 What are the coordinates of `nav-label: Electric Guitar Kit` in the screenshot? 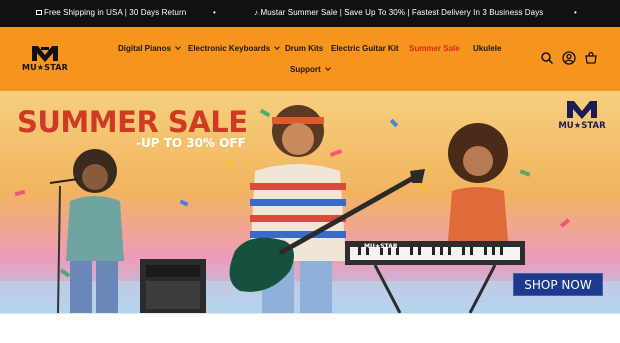 It's located at (365, 48).